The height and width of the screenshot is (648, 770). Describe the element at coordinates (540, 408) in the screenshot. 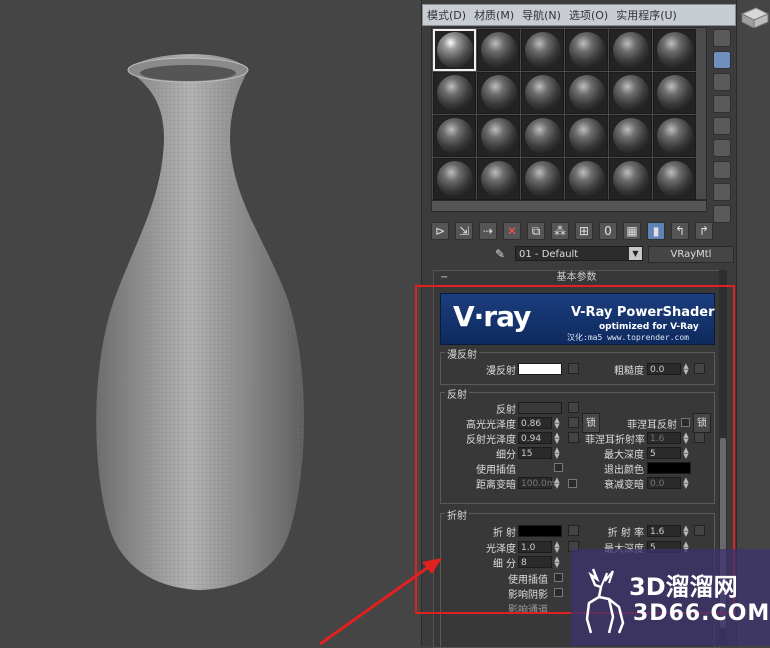

I see `reflect-color-swatch` at that location.